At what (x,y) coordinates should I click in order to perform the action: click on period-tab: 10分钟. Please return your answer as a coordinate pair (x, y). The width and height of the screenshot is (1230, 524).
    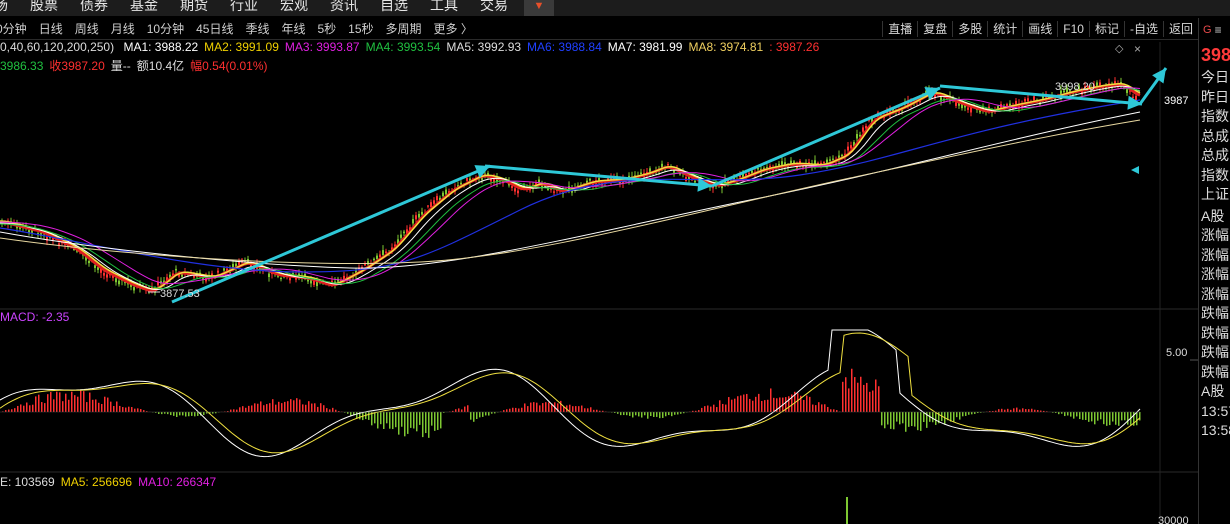
    Looking at the image, I should click on (165, 28).